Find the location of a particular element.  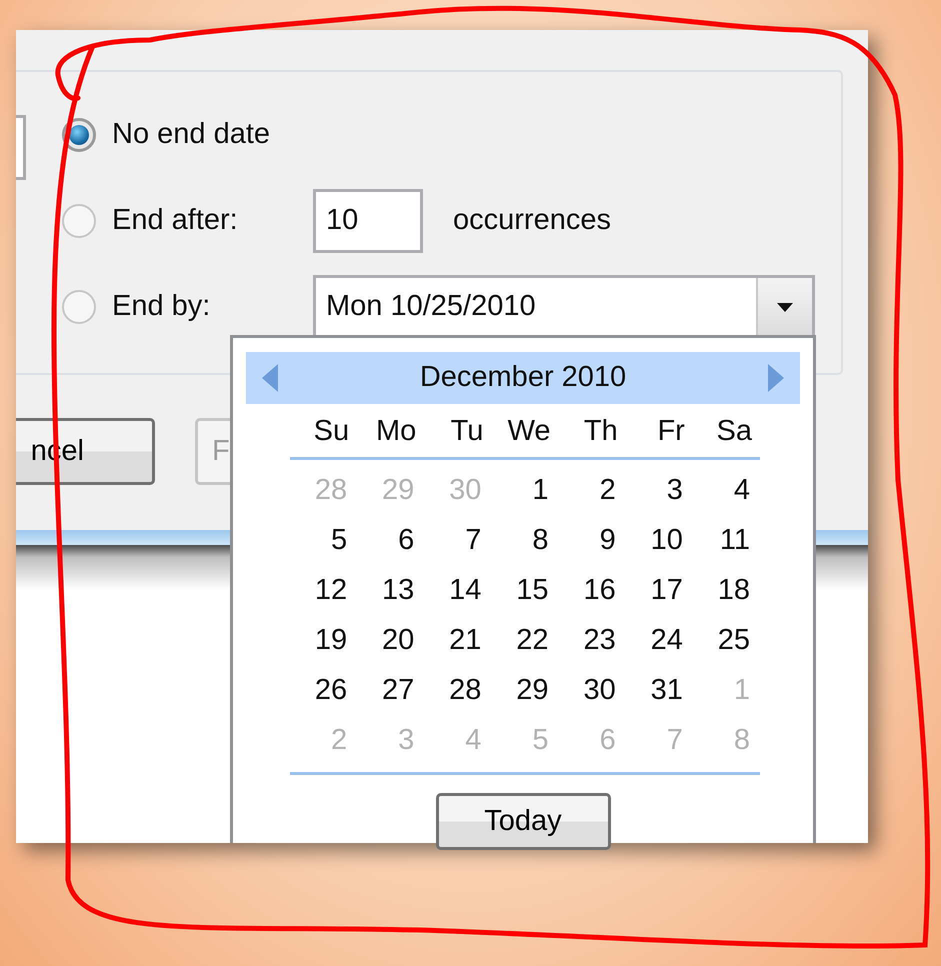

count-field: 10 is located at coordinates (368, 221).